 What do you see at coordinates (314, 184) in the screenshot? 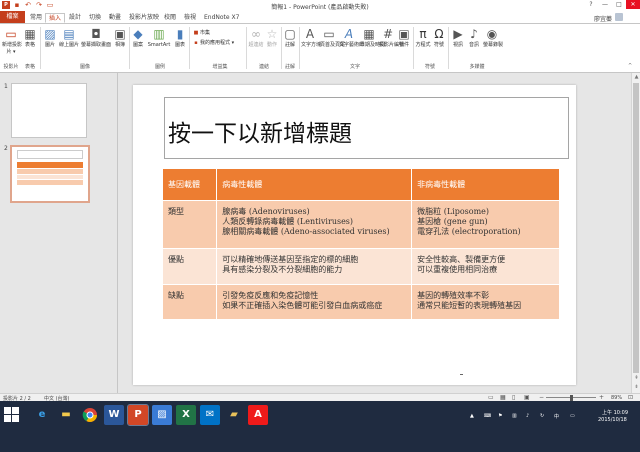
I see `table-header-cell: 病毒性載體` at bounding box center [314, 184].